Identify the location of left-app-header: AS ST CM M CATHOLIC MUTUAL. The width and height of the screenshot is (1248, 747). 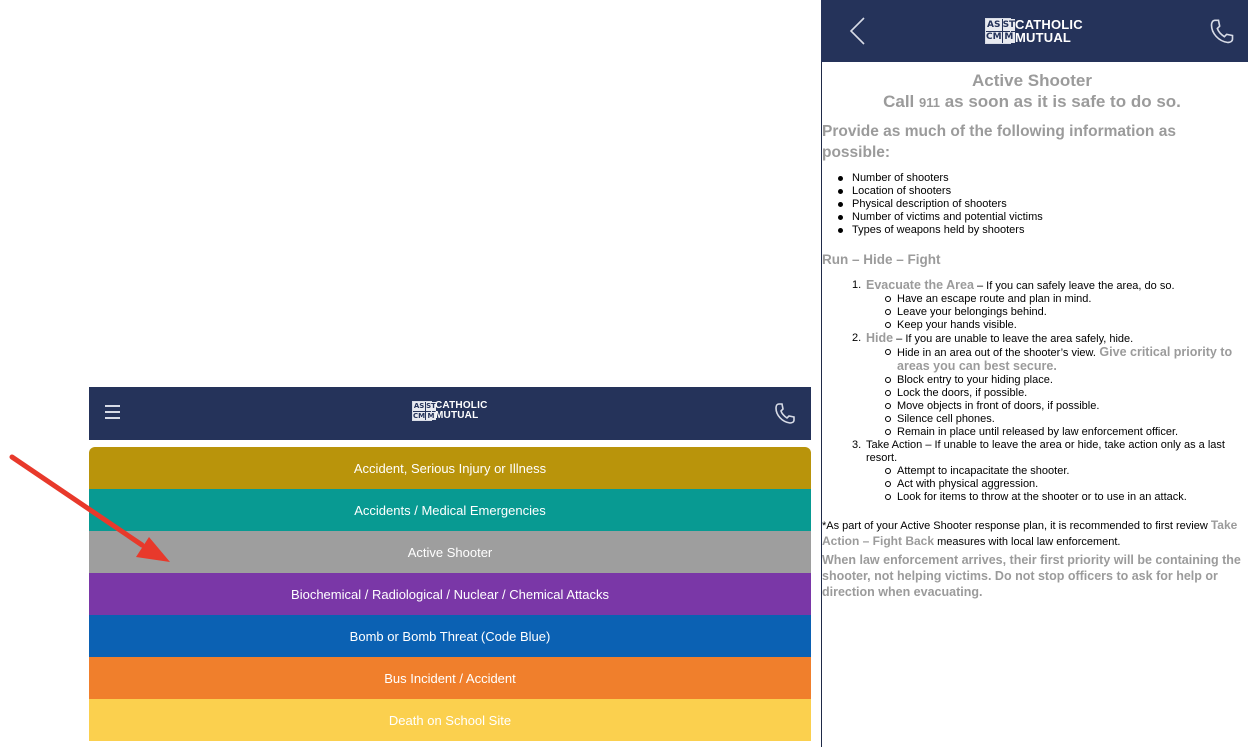
(450, 413).